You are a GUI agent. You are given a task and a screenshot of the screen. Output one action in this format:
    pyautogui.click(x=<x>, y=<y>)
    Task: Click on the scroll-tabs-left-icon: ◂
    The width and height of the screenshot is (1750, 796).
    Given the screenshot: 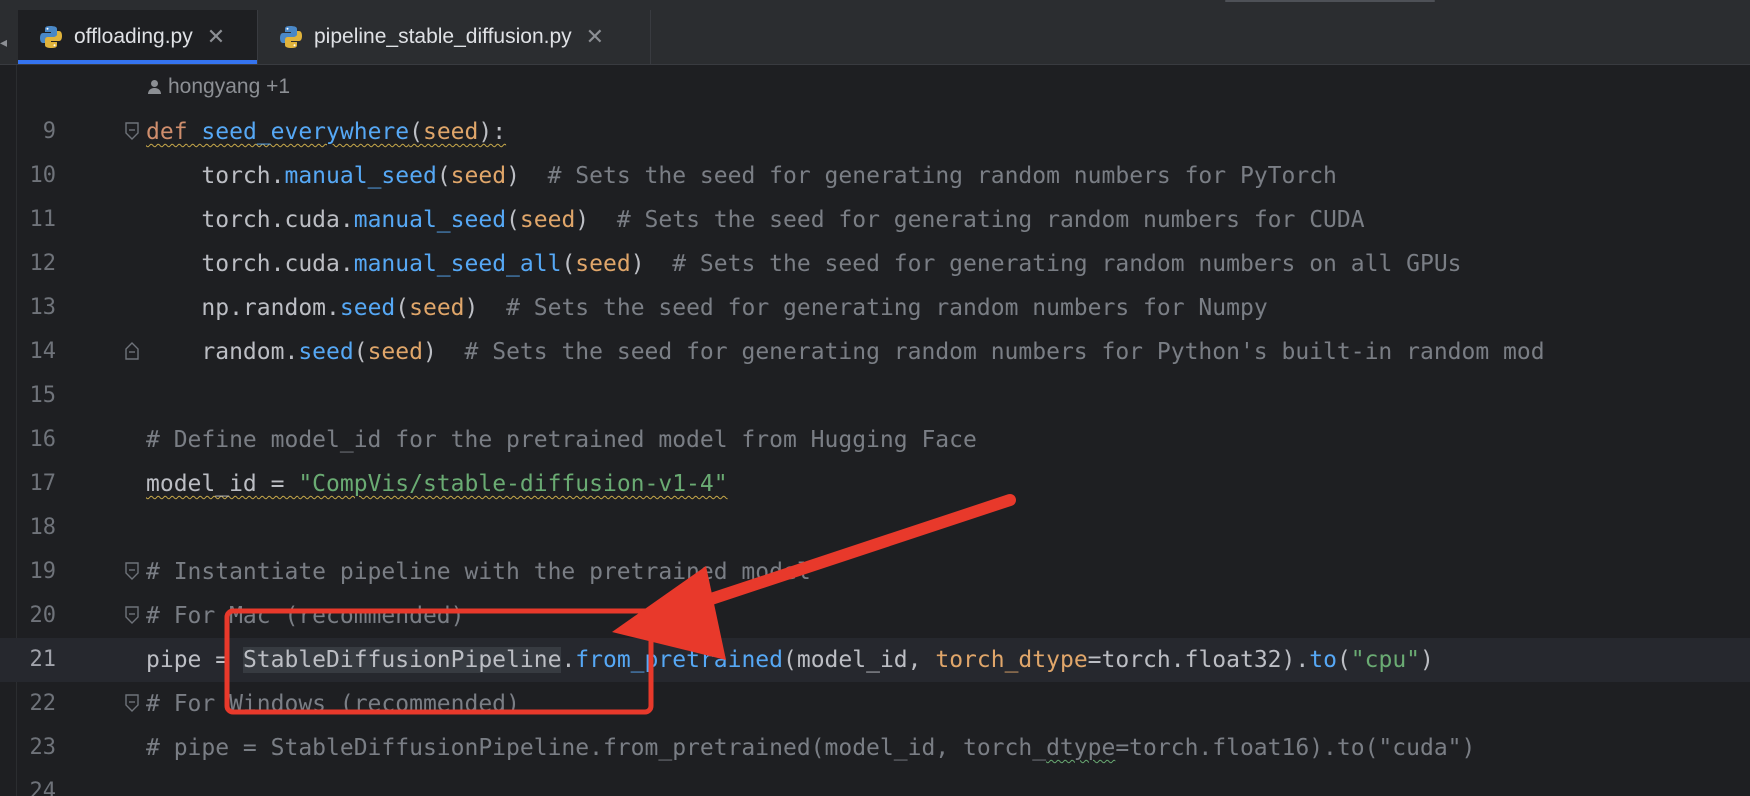 What is the action you would take?
    pyautogui.click(x=3, y=42)
    